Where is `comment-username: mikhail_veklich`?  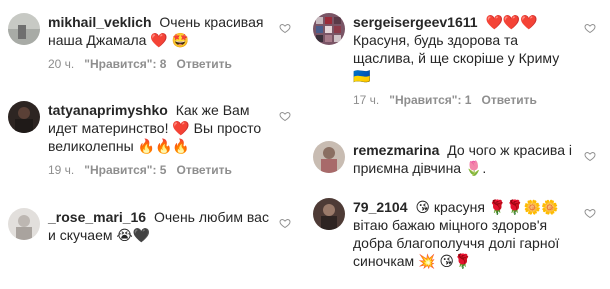
comment-username: mikhail_veklich is located at coordinates (100, 22).